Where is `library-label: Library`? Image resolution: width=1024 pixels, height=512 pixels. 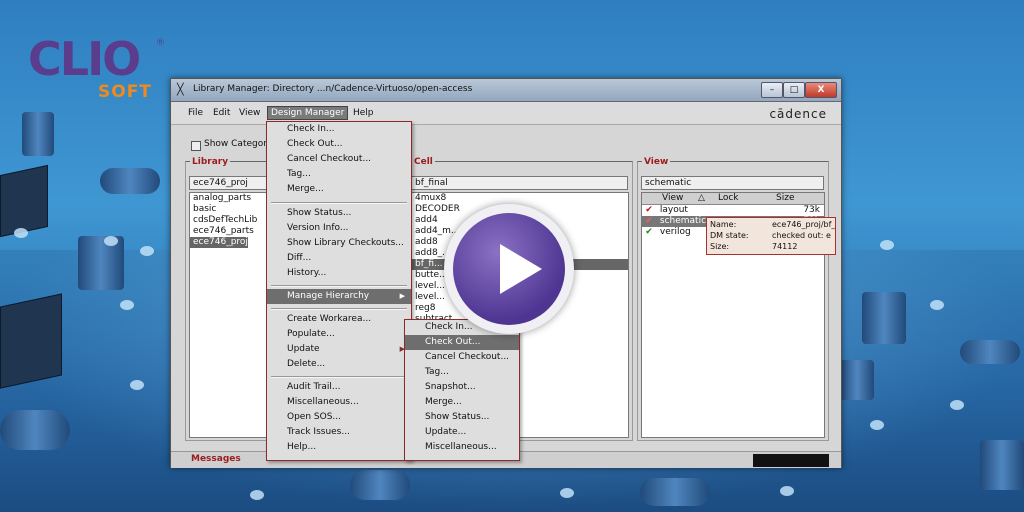 library-label: Library is located at coordinates (210, 162).